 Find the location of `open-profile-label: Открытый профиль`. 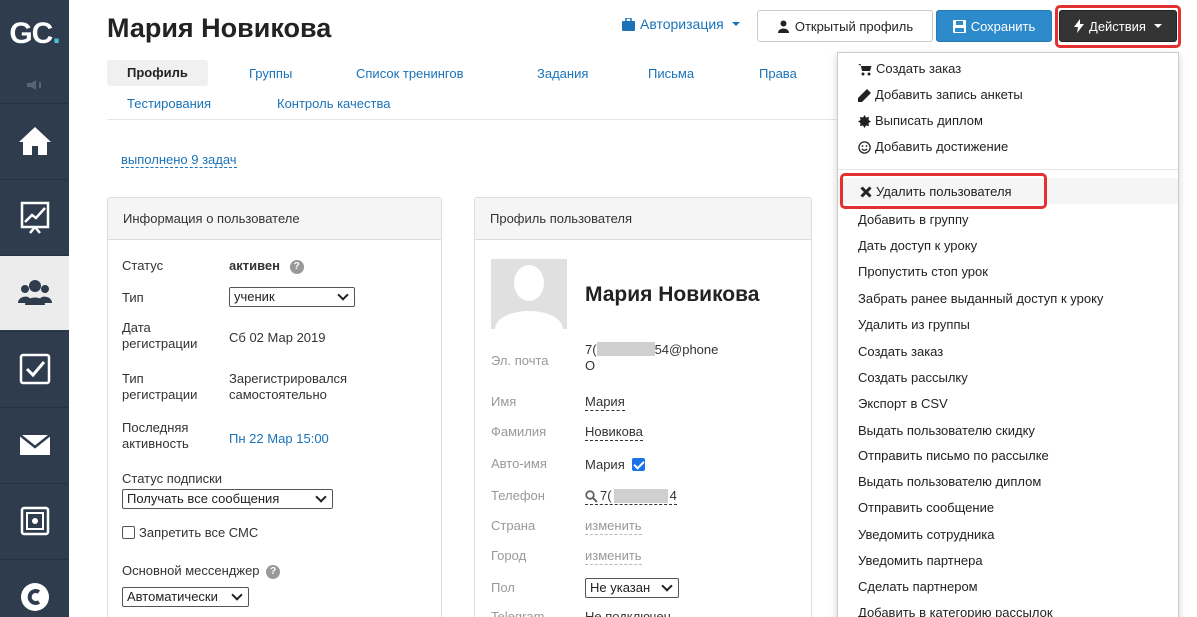

open-profile-label: Открытый профиль is located at coordinates (854, 26).